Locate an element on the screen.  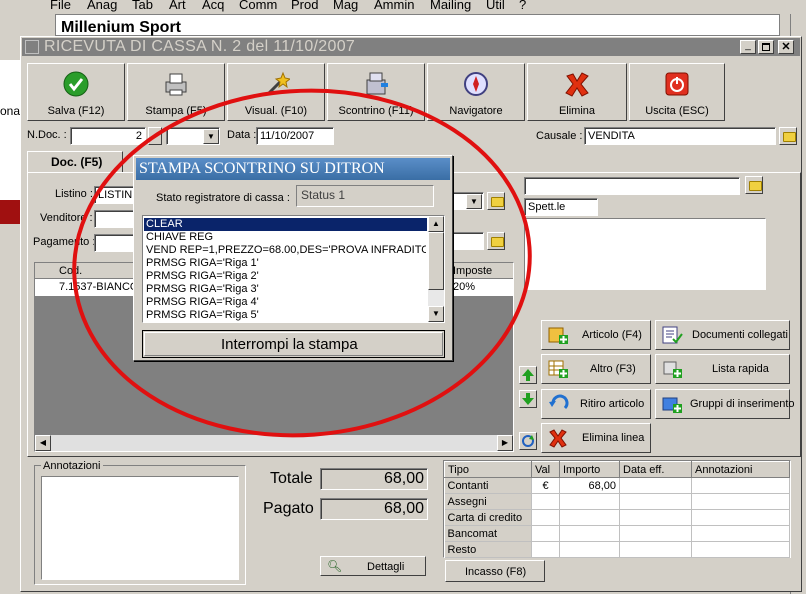
pagamento-right-field is located at coordinates (468, 241).